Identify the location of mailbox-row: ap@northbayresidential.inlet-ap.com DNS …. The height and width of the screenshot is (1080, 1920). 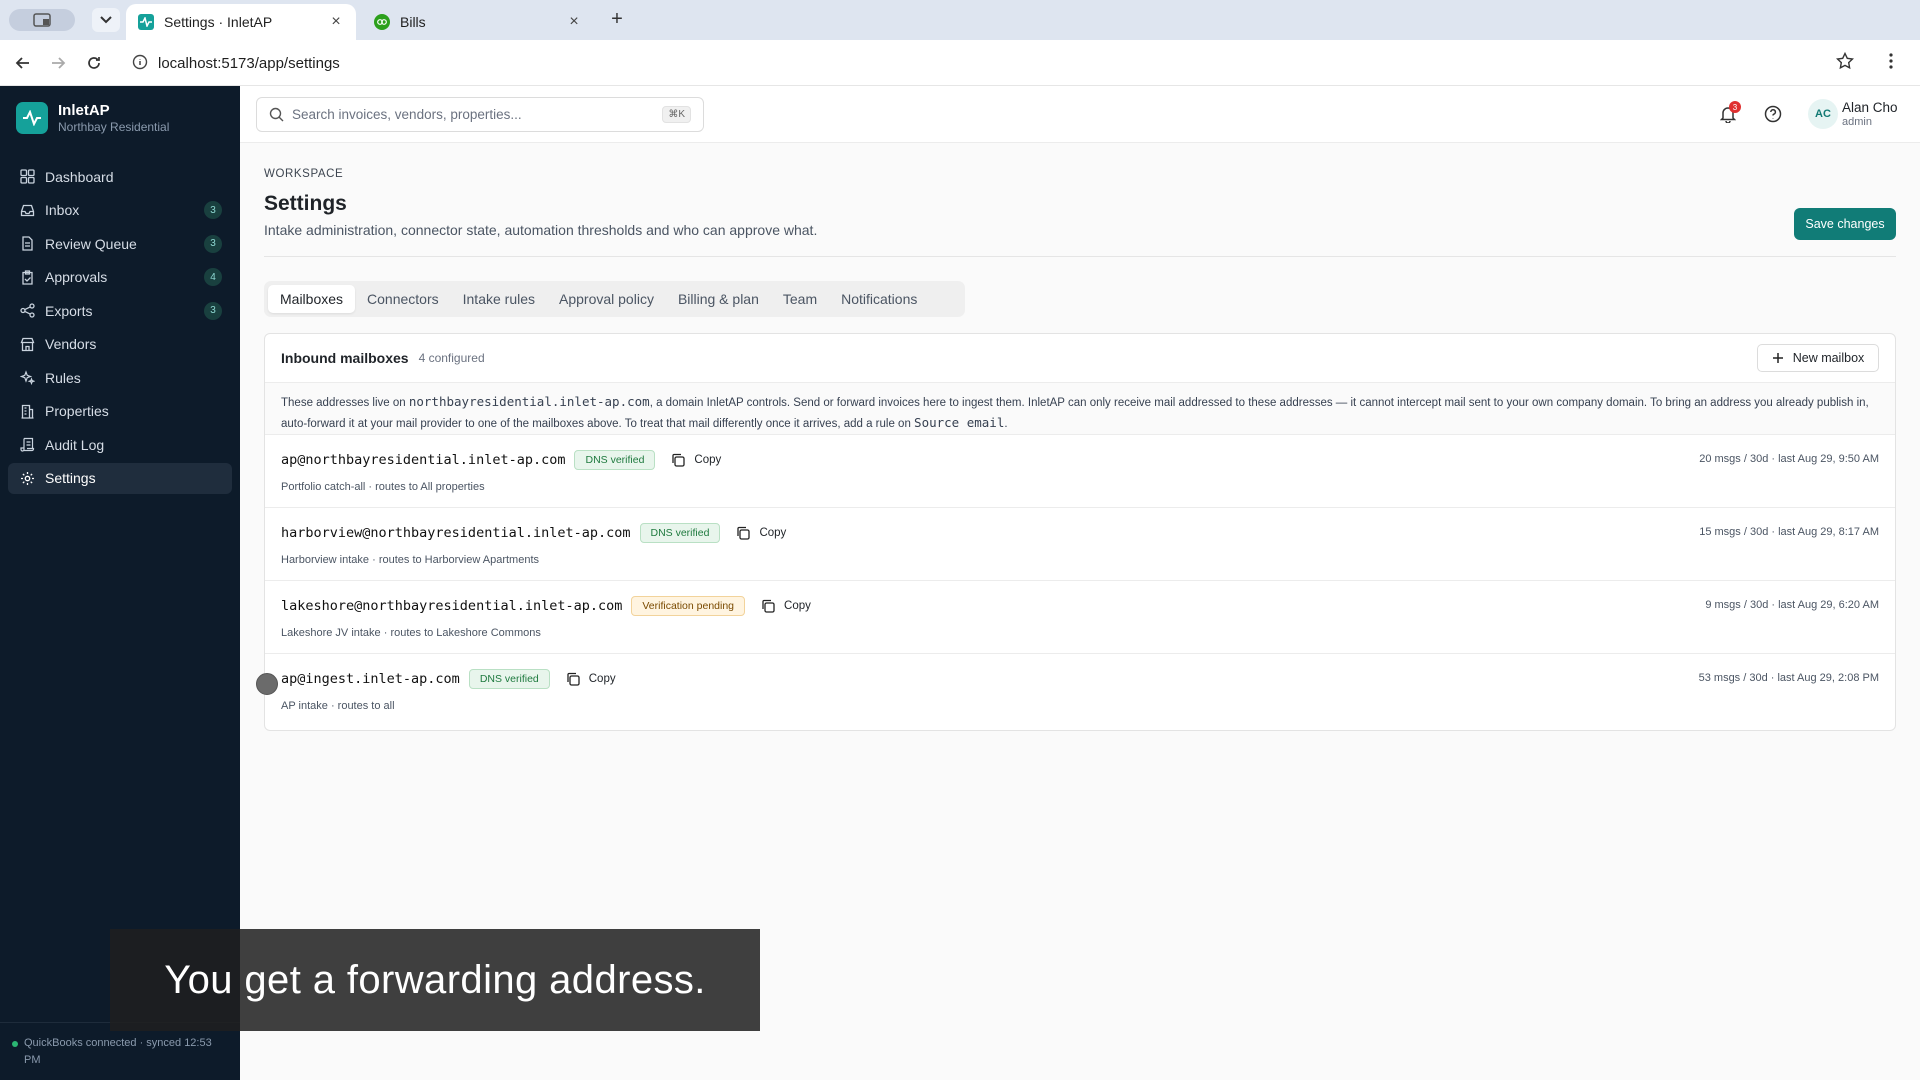
(1080, 471).